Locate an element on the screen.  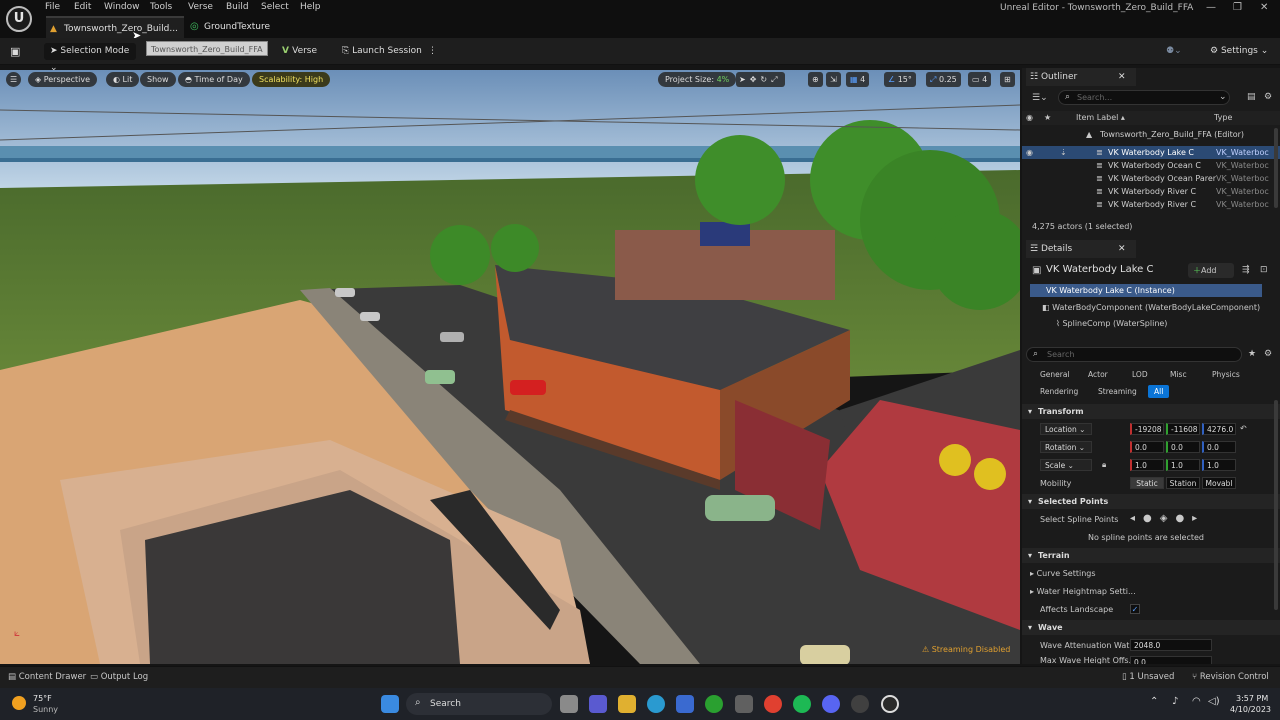
teams-icon is located at coordinates (598, 704).